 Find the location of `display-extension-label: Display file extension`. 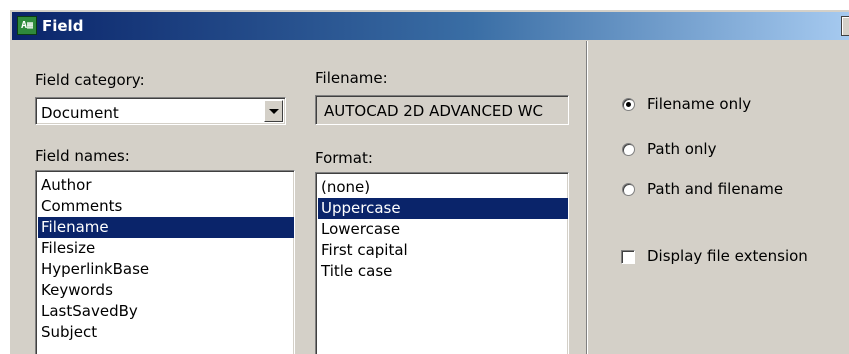

display-extension-label: Display file extension is located at coordinates (727, 256).